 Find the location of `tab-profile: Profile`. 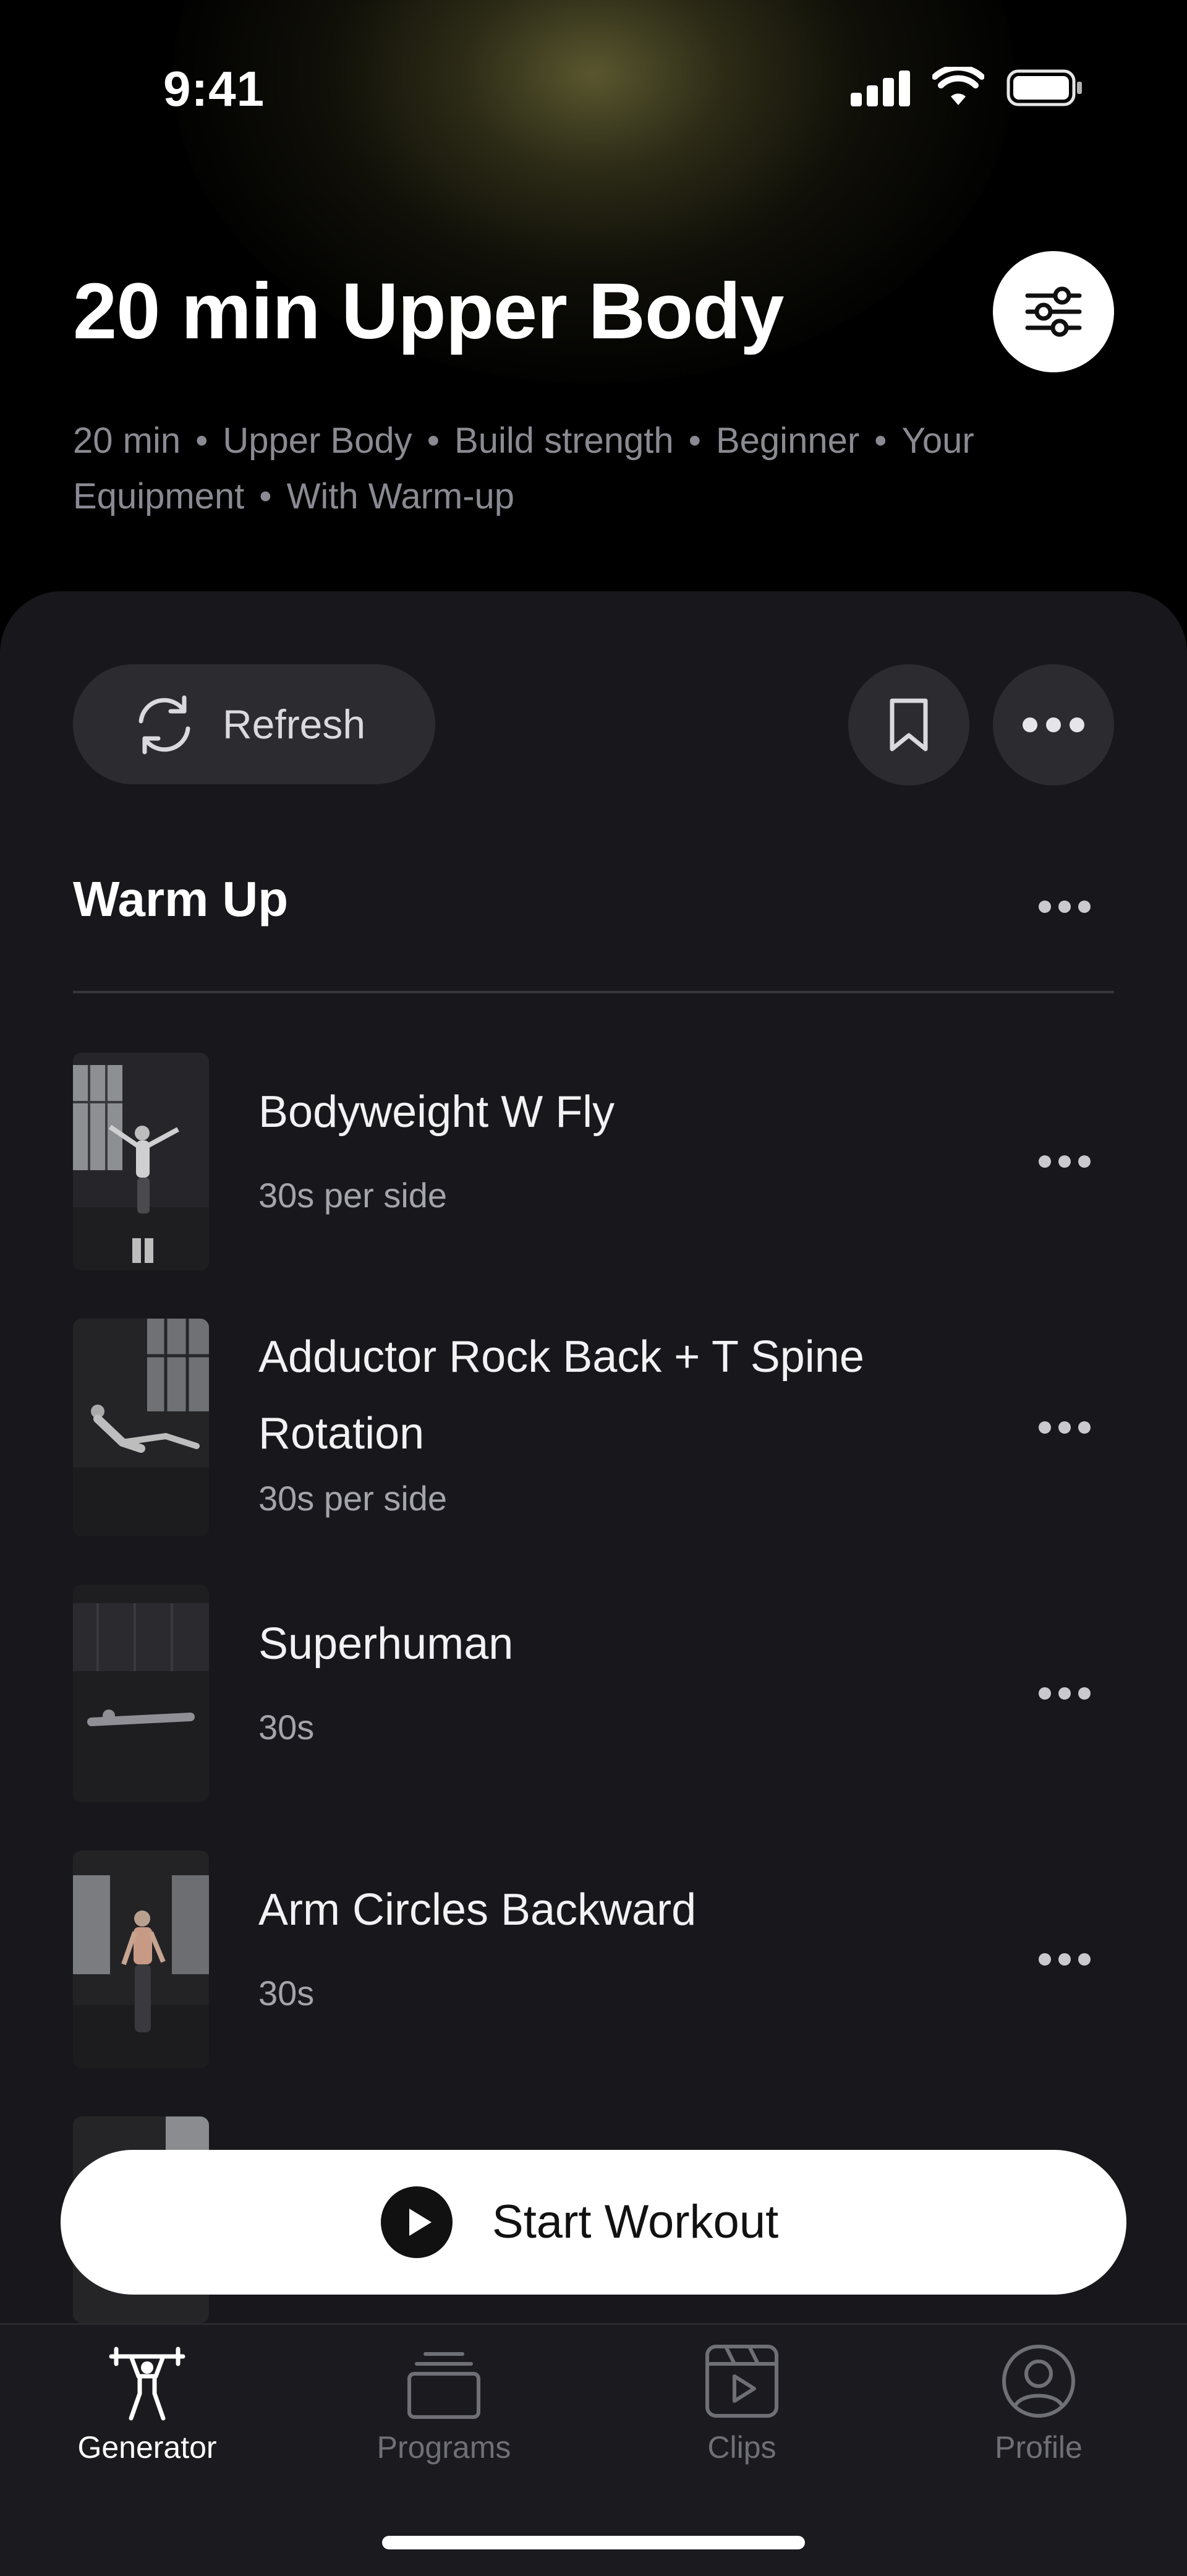

tab-profile: Profile is located at coordinates (1039, 2401).